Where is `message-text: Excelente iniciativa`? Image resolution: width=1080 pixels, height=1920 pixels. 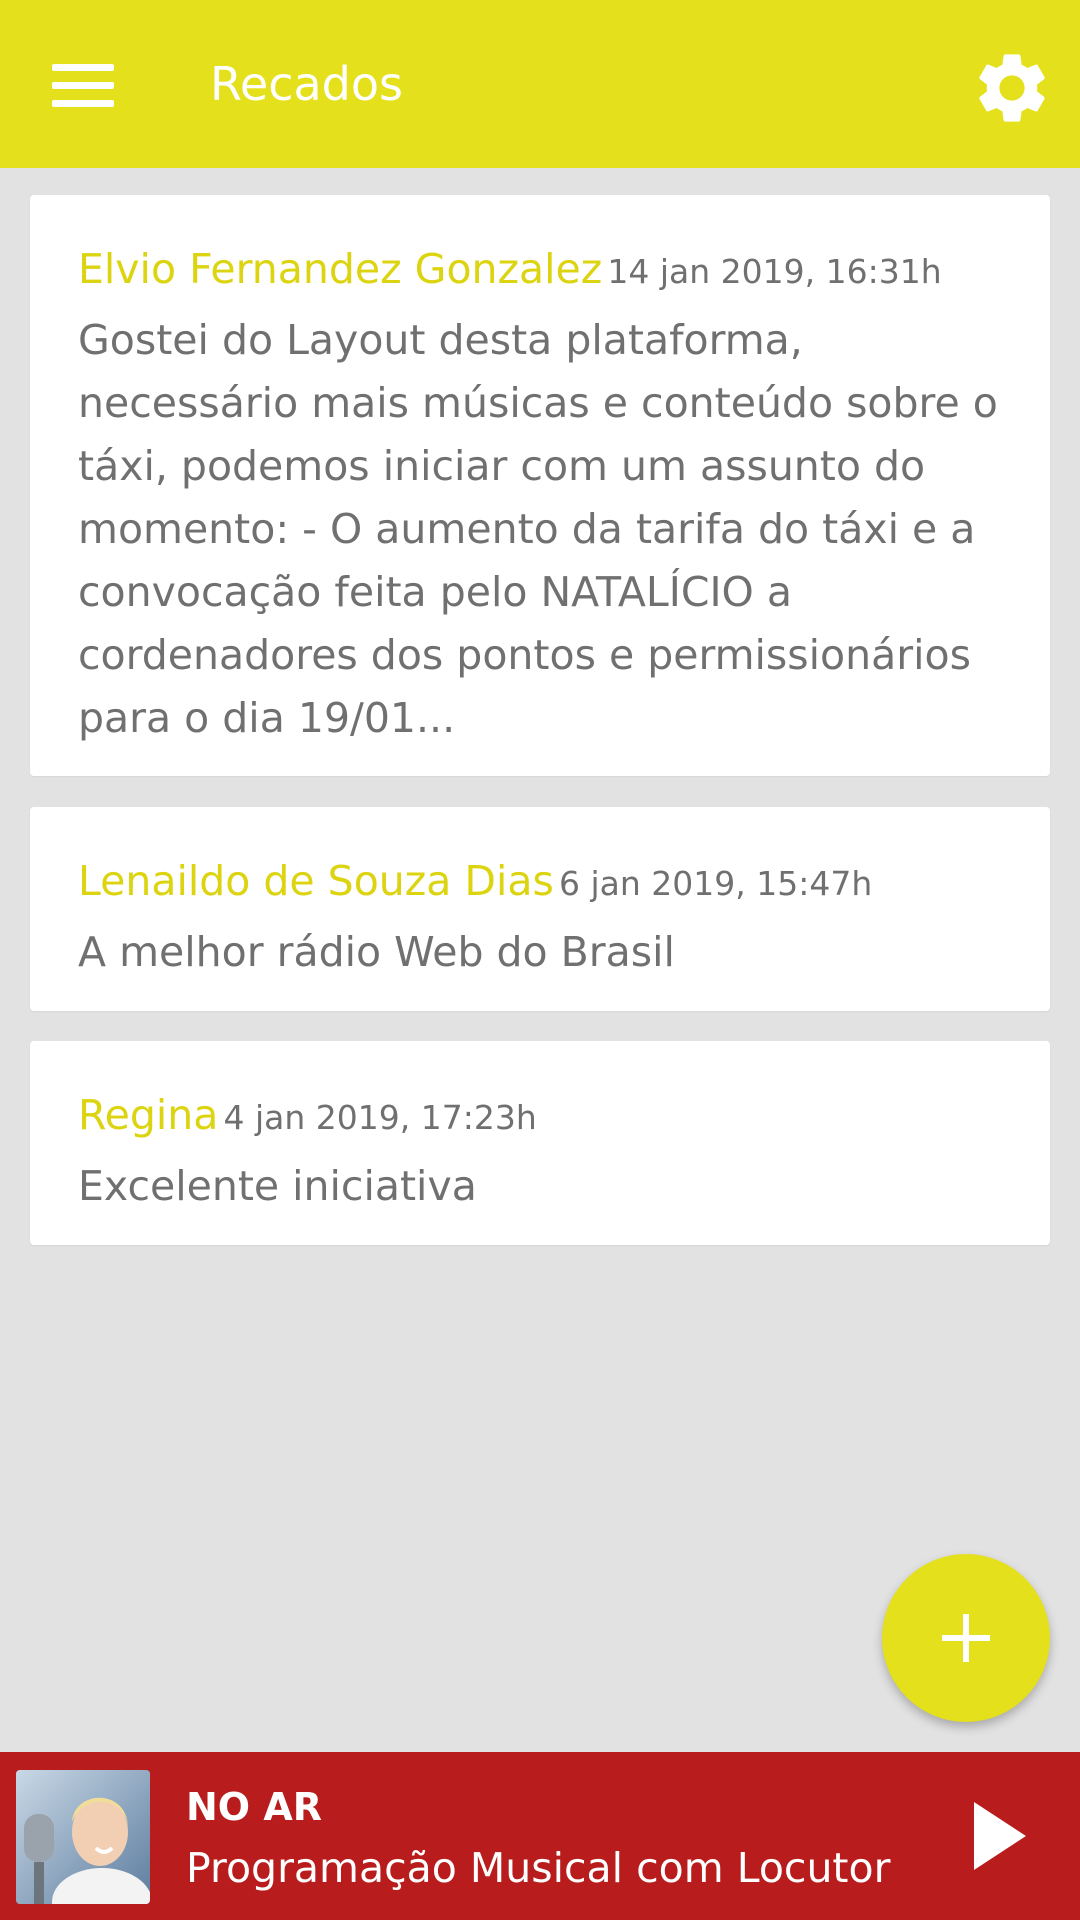 message-text: Excelente iniciativa is located at coordinates (277, 1186).